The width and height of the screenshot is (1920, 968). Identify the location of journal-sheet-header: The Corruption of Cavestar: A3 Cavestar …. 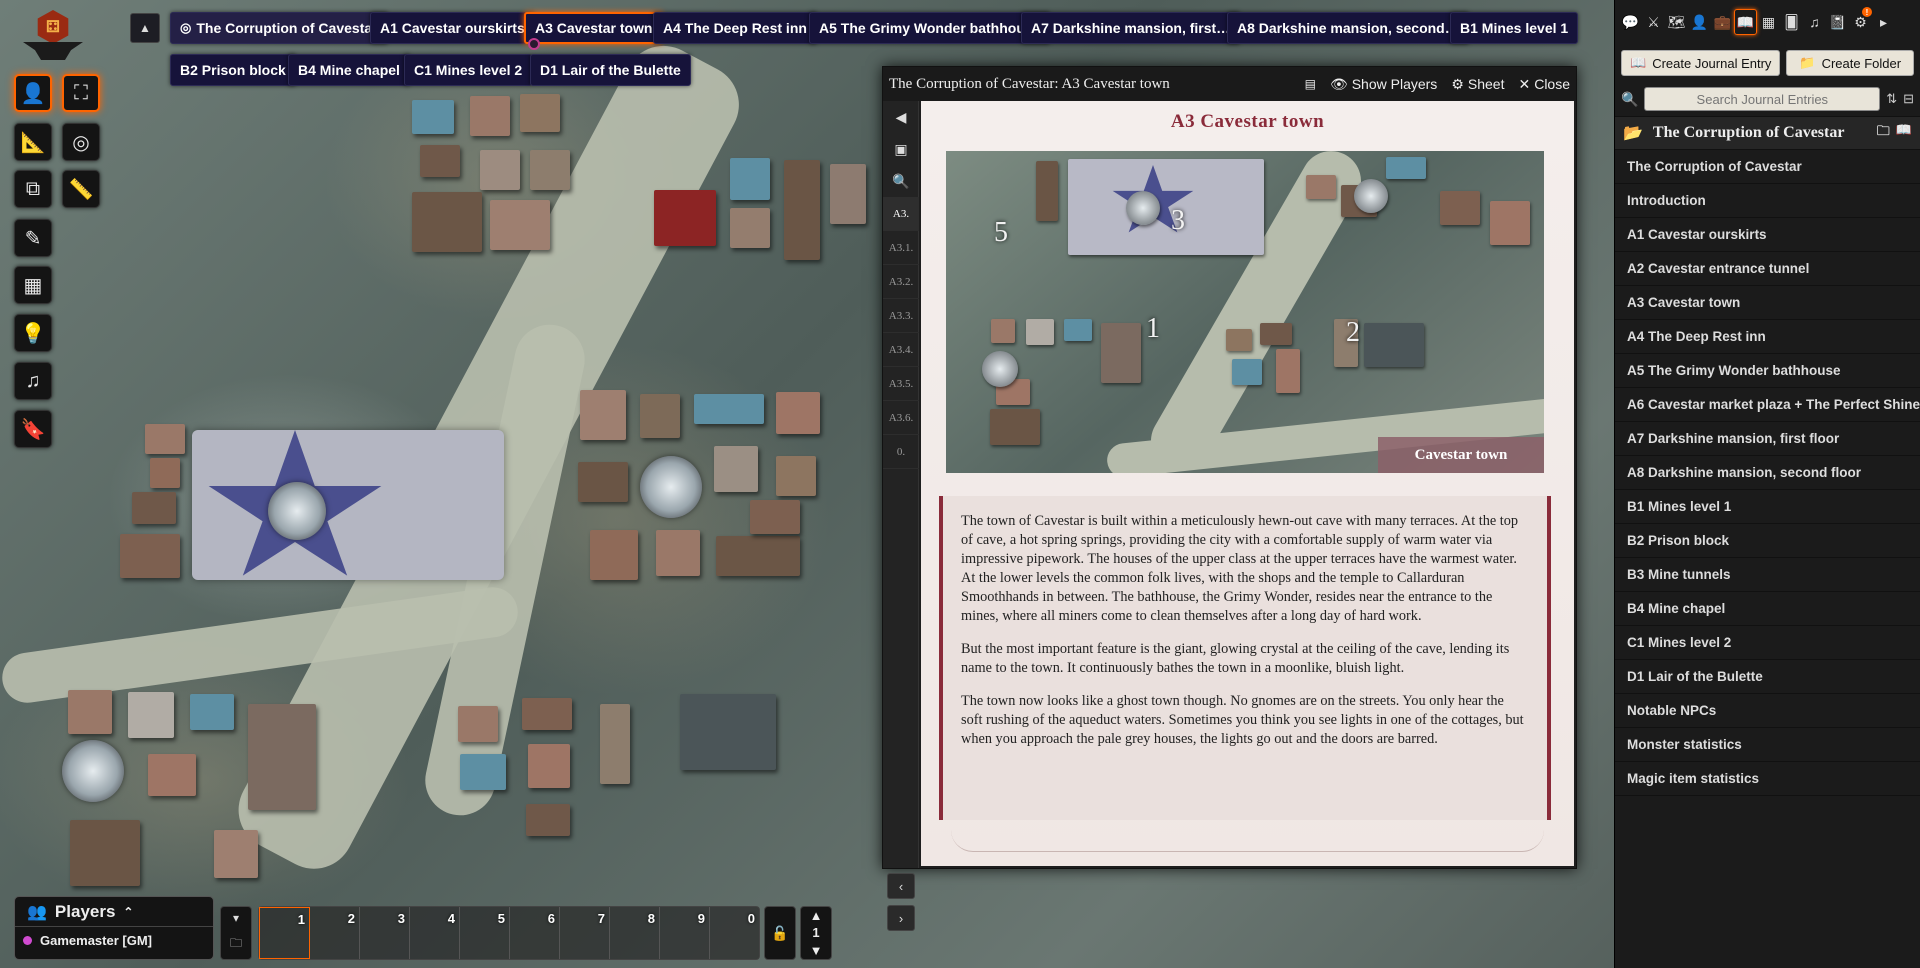
(1229, 84).